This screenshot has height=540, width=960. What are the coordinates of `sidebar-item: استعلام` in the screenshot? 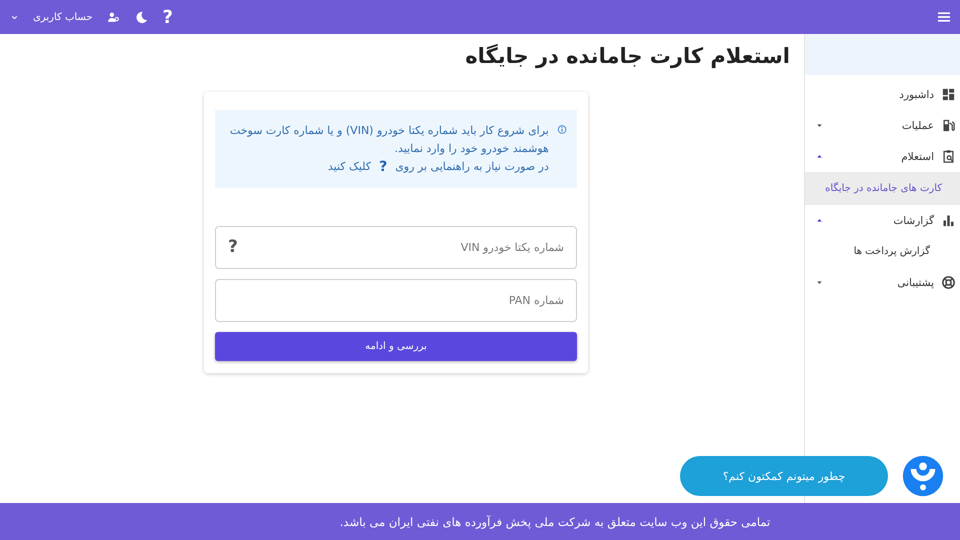 It's located at (882, 156).